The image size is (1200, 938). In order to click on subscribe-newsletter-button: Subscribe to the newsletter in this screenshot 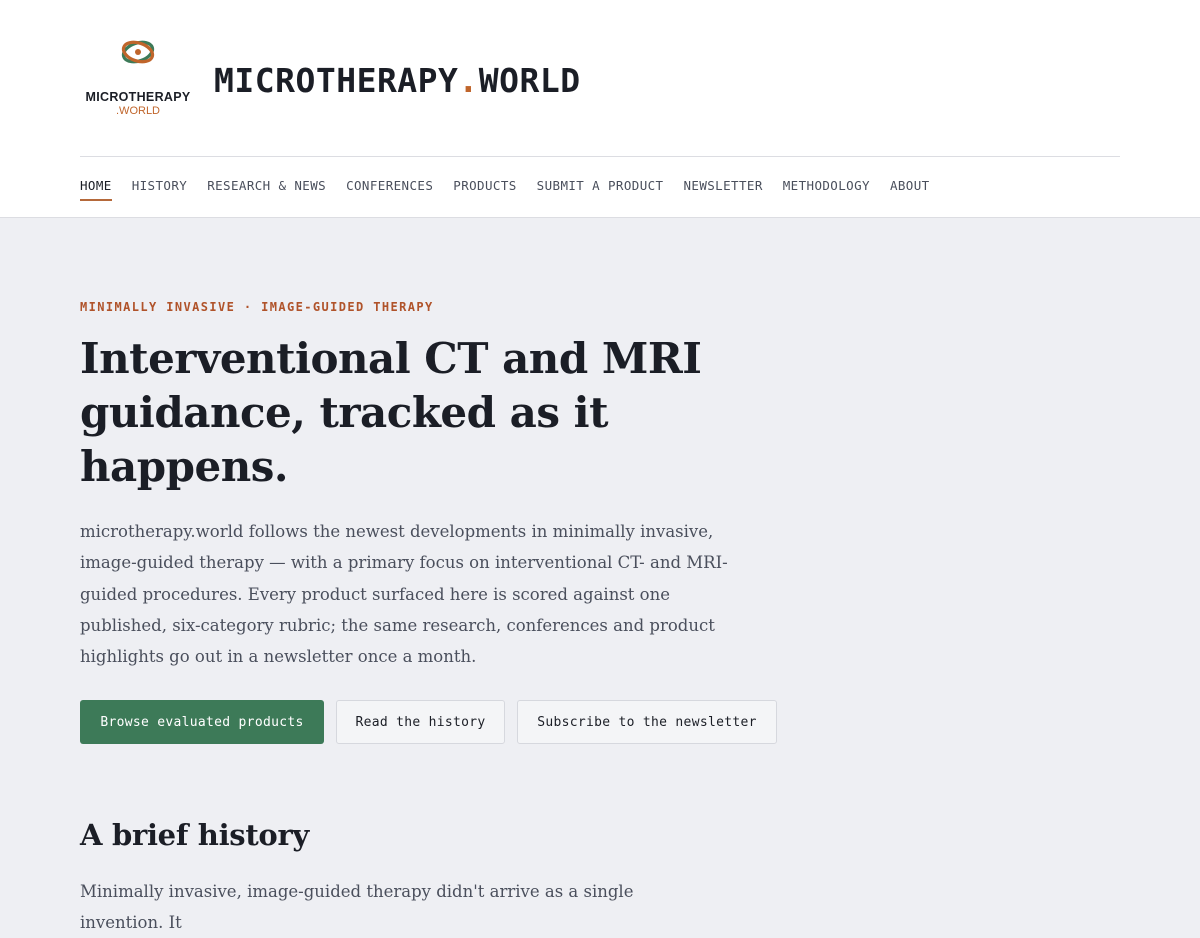, I will do `click(647, 722)`.